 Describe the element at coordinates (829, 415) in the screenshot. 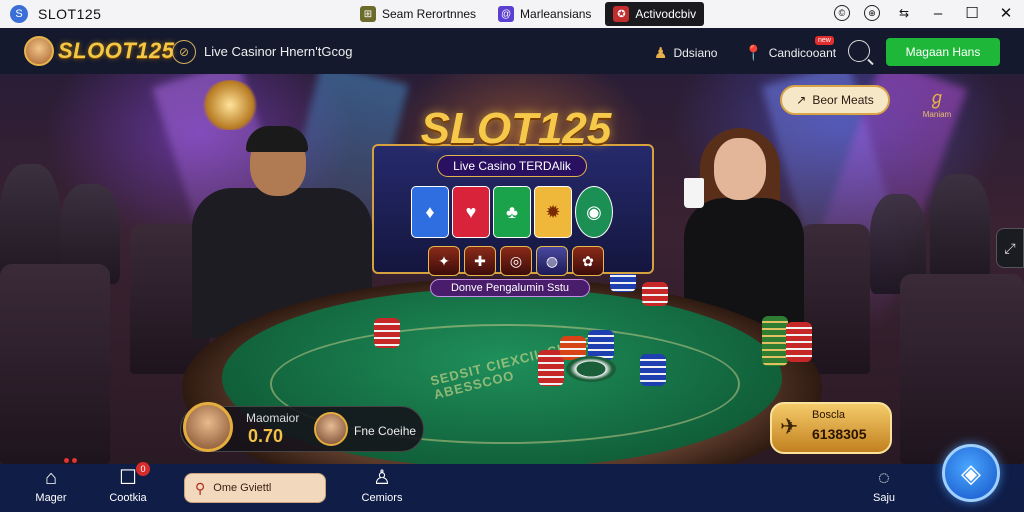

I see `bonus-title: Boscla` at that location.